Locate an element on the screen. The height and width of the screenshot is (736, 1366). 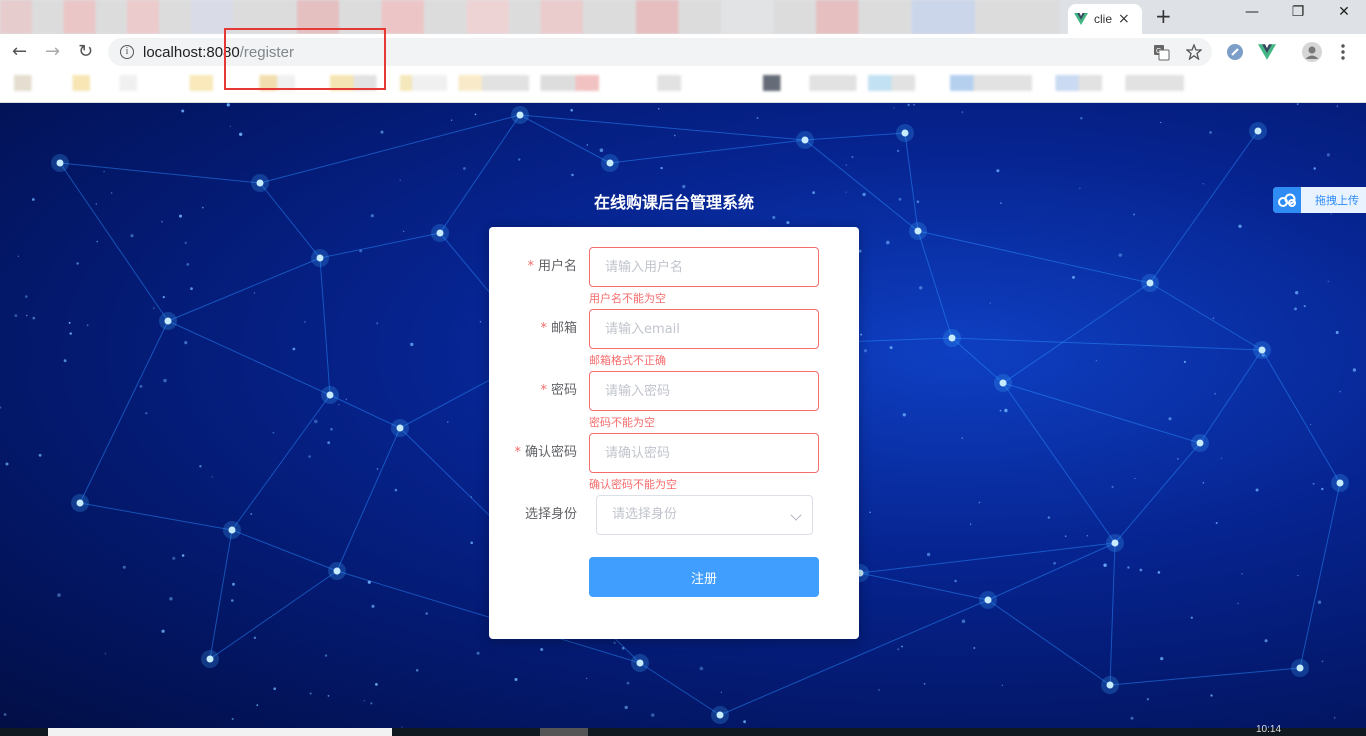
chevron-down-icon is located at coordinates (796, 515).